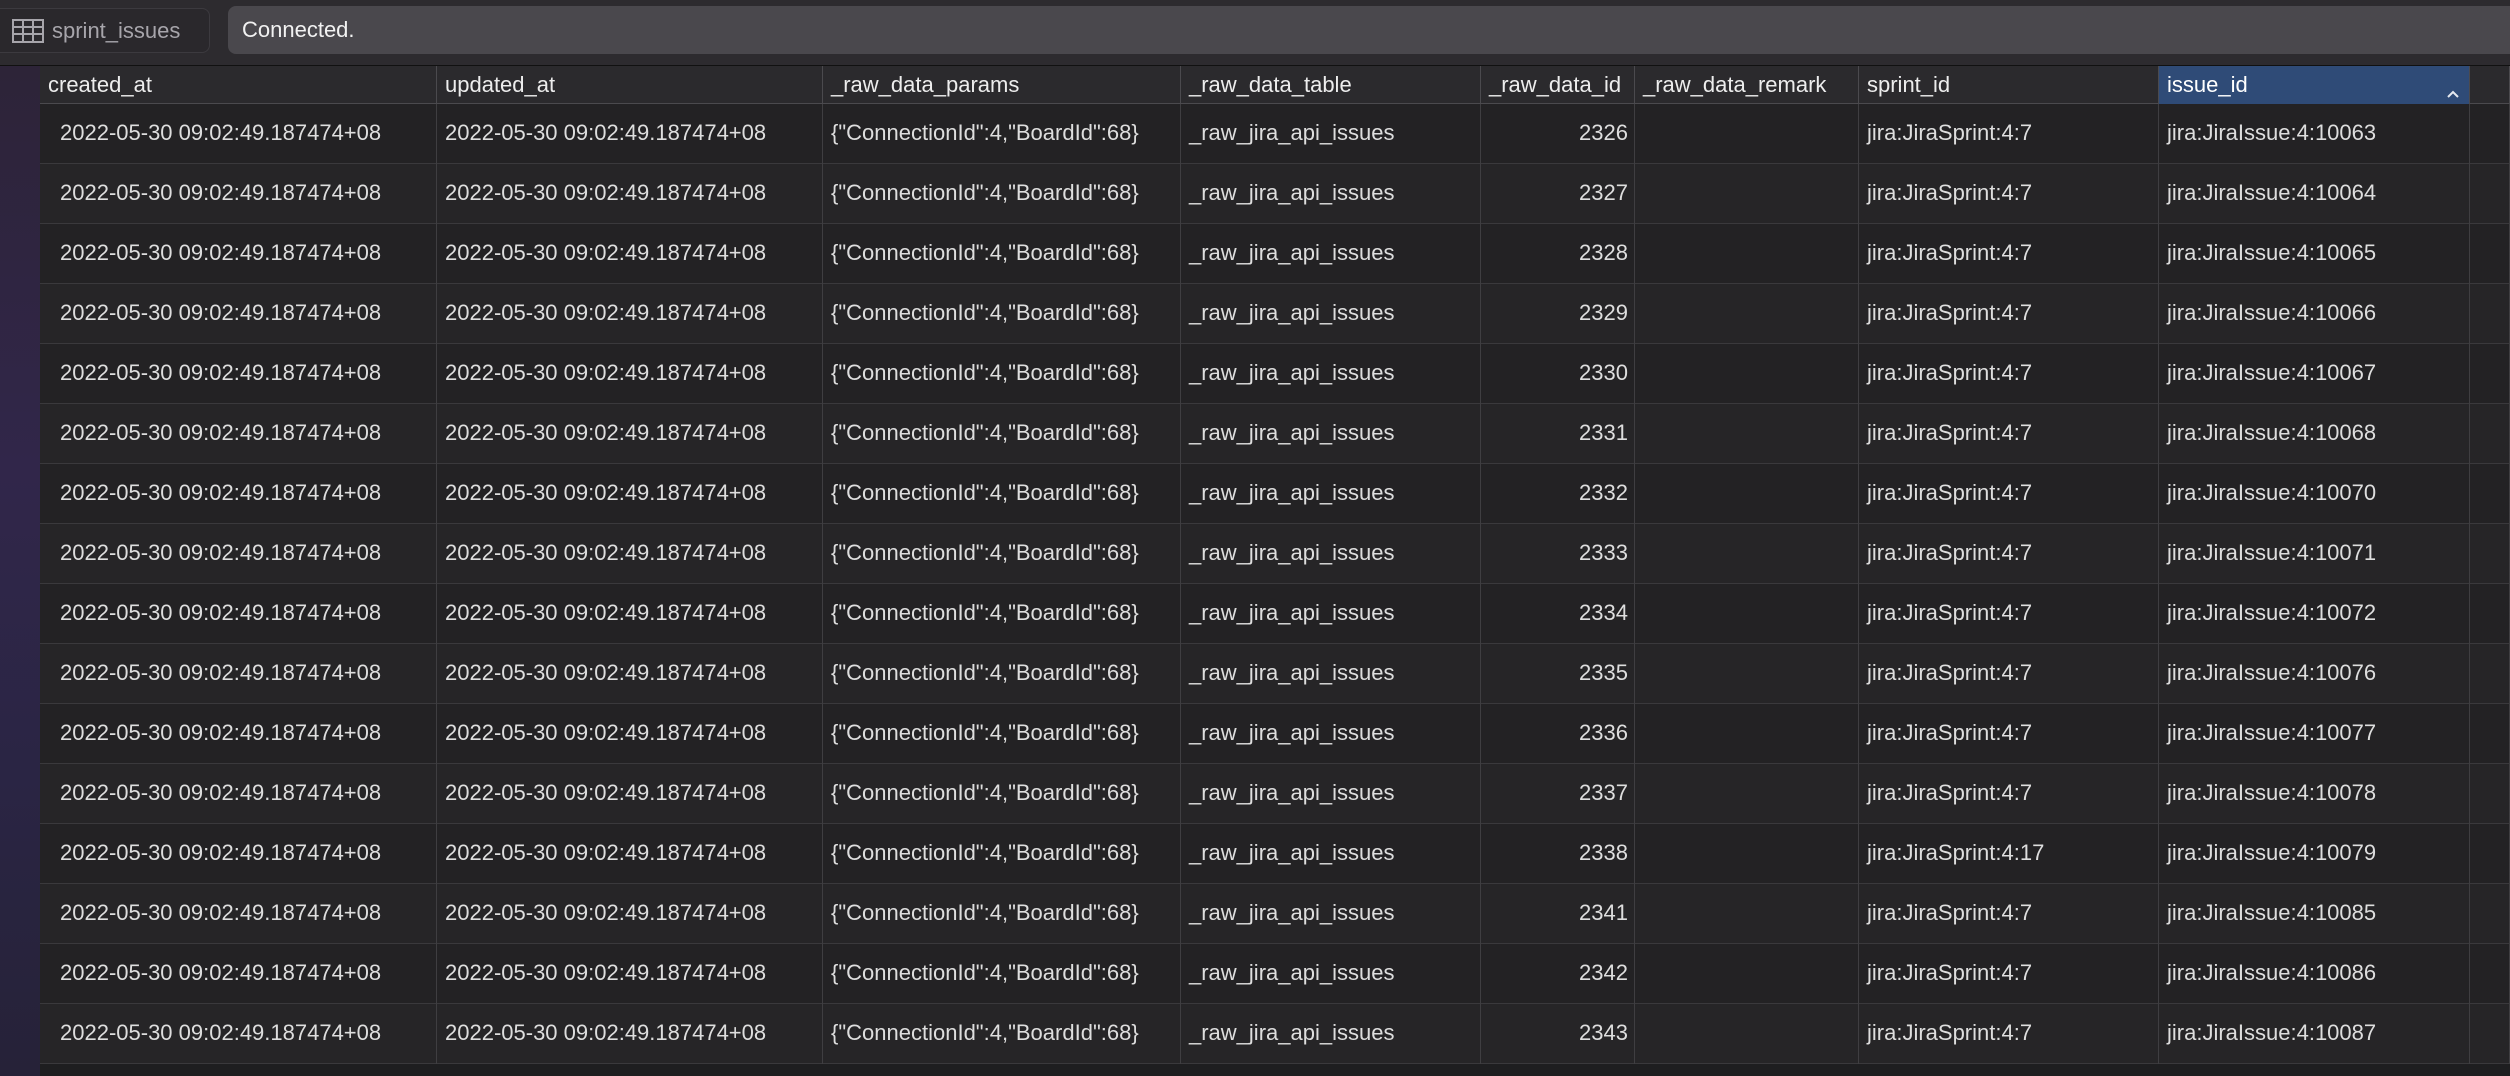 The width and height of the screenshot is (2510, 1076). Describe the element at coordinates (1558, 854) in the screenshot. I see `cell-raw-data-id: 2338` at that location.